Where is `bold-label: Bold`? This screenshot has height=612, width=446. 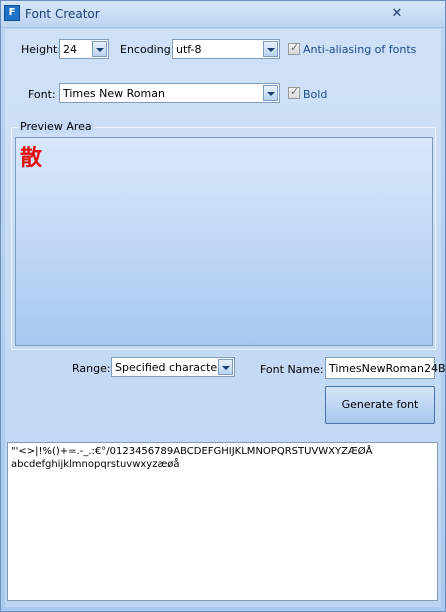 bold-label: Bold is located at coordinates (315, 94).